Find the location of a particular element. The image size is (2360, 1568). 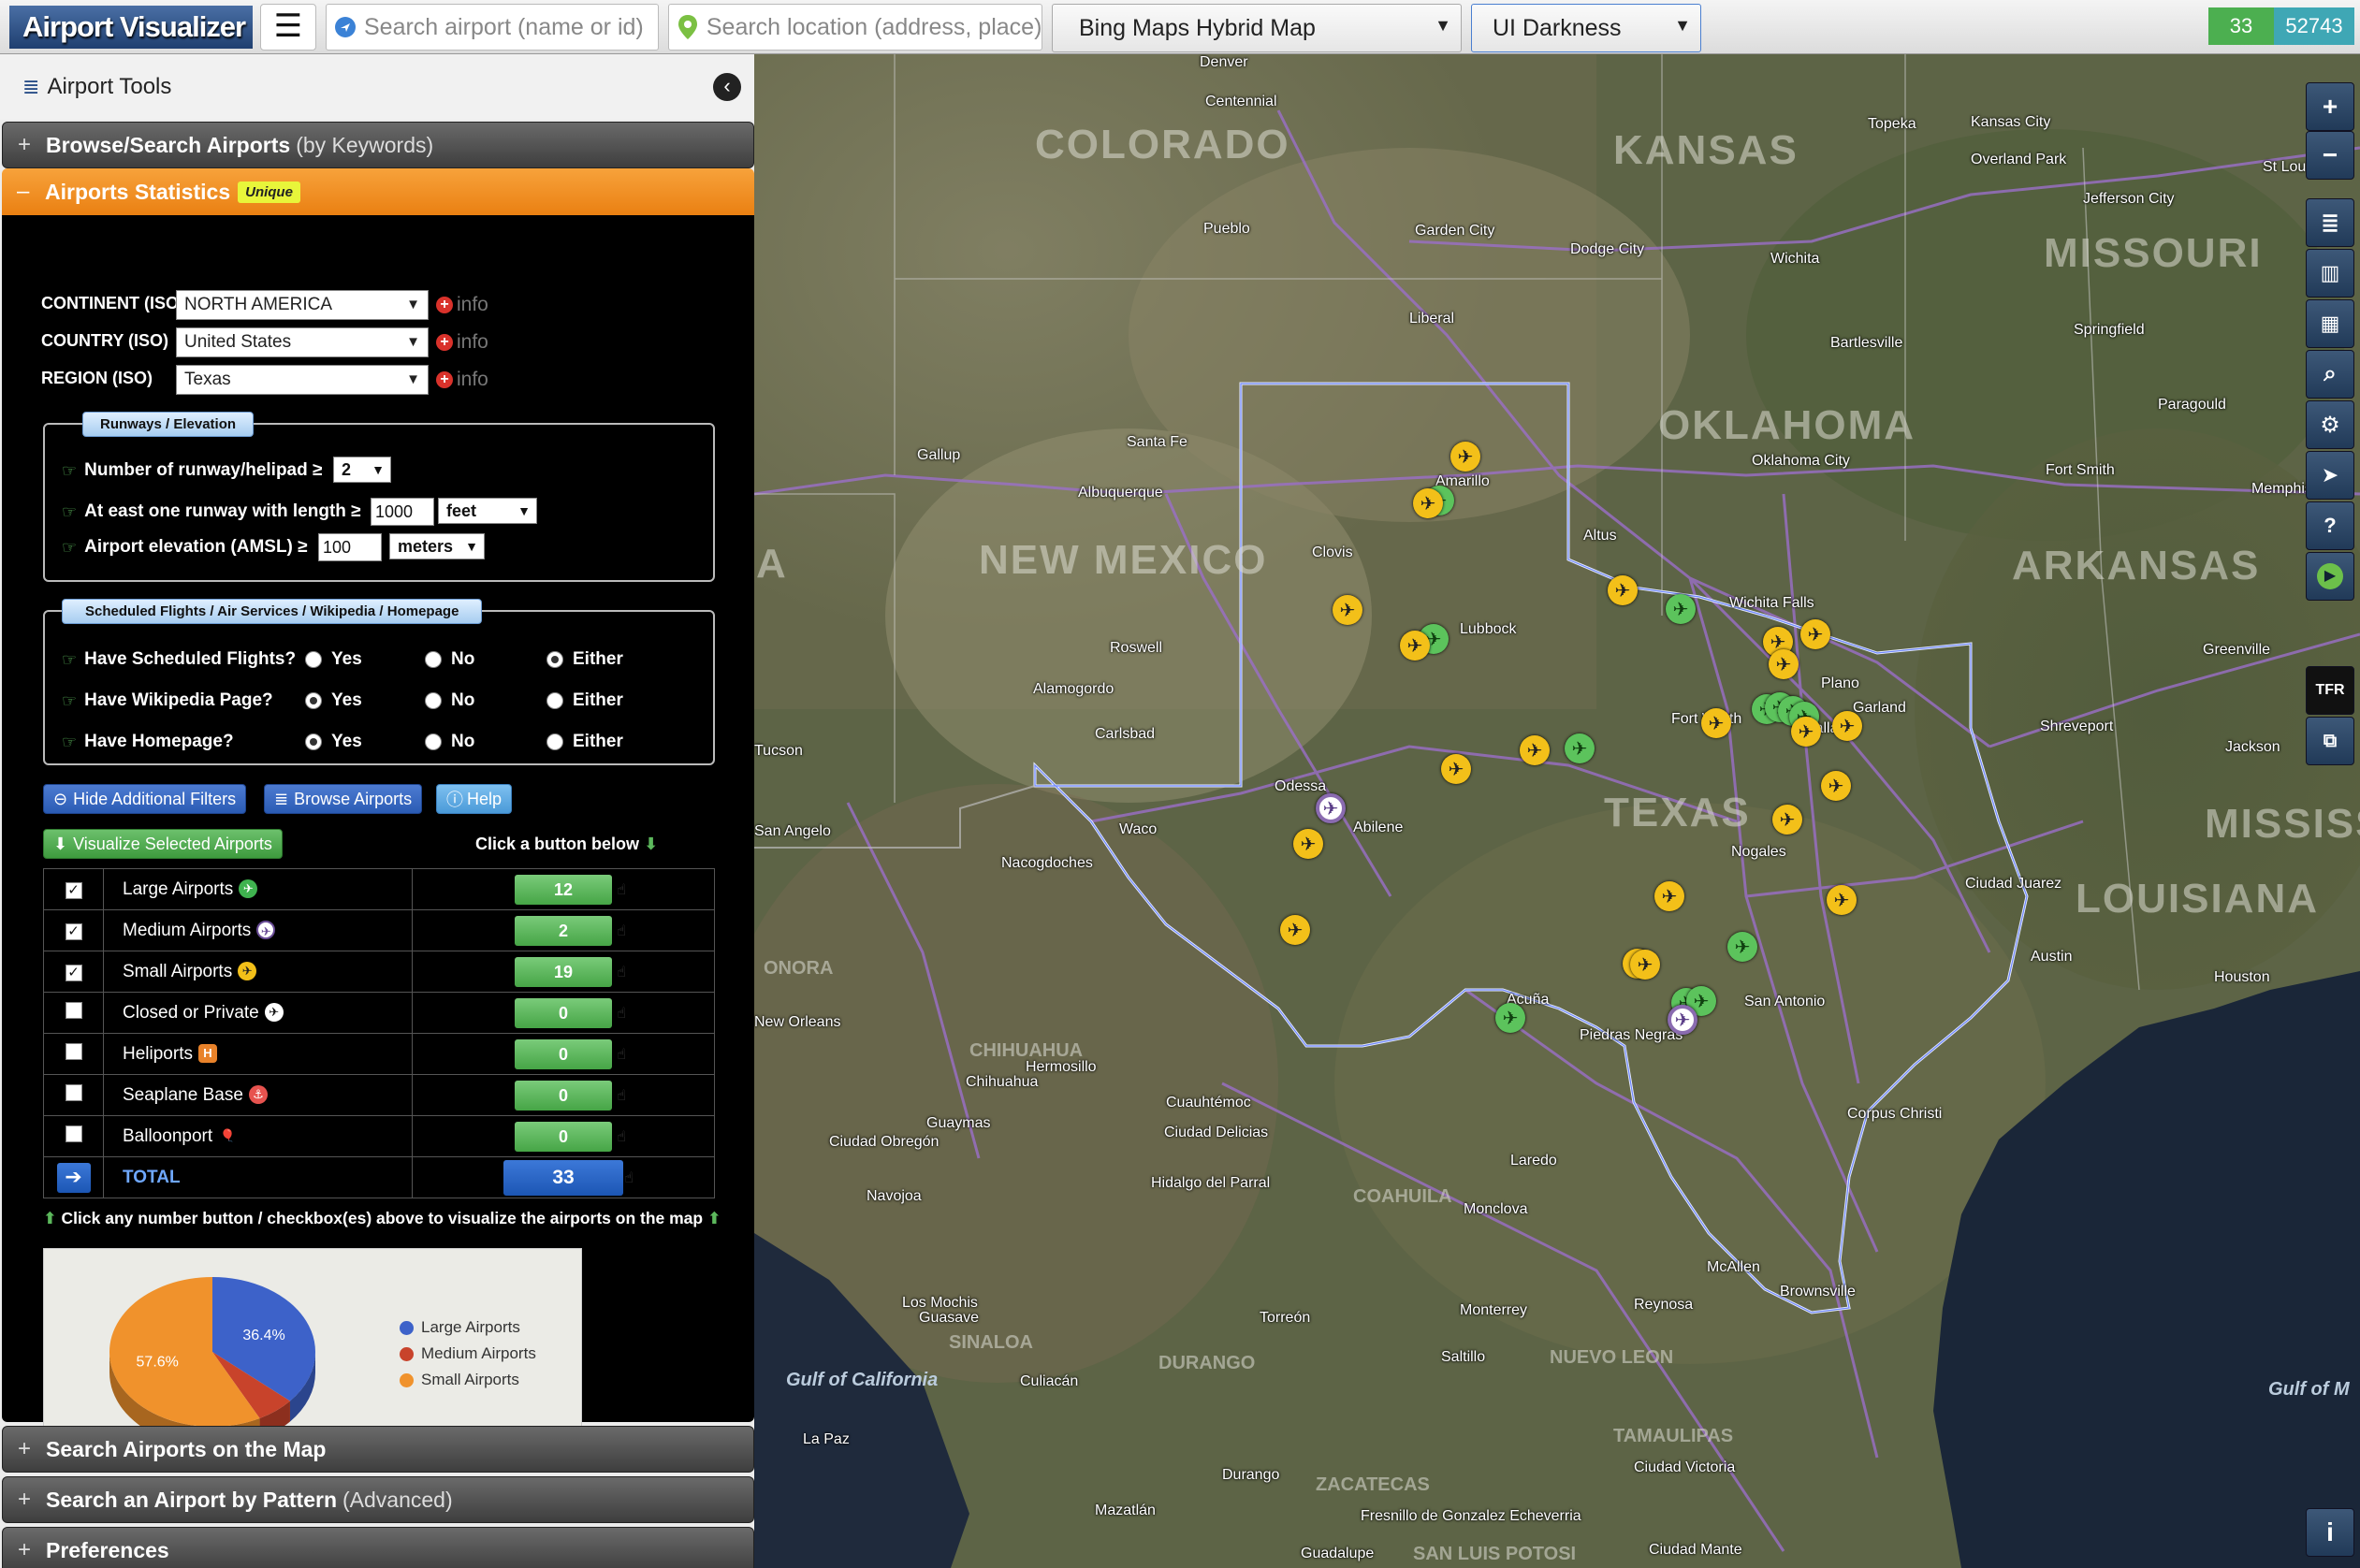

app-logo: Airport Visualizer is located at coordinates (131, 28).